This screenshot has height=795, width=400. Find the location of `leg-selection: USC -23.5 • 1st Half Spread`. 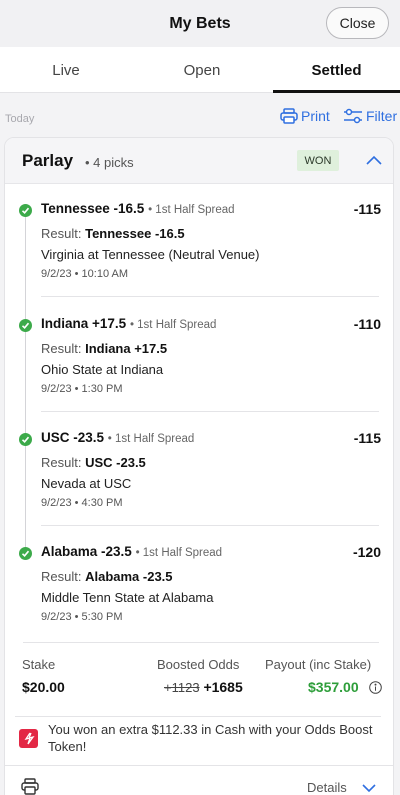

leg-selection: USC -23.5 • 1st Half Spread is located at coordinates (117, 437).